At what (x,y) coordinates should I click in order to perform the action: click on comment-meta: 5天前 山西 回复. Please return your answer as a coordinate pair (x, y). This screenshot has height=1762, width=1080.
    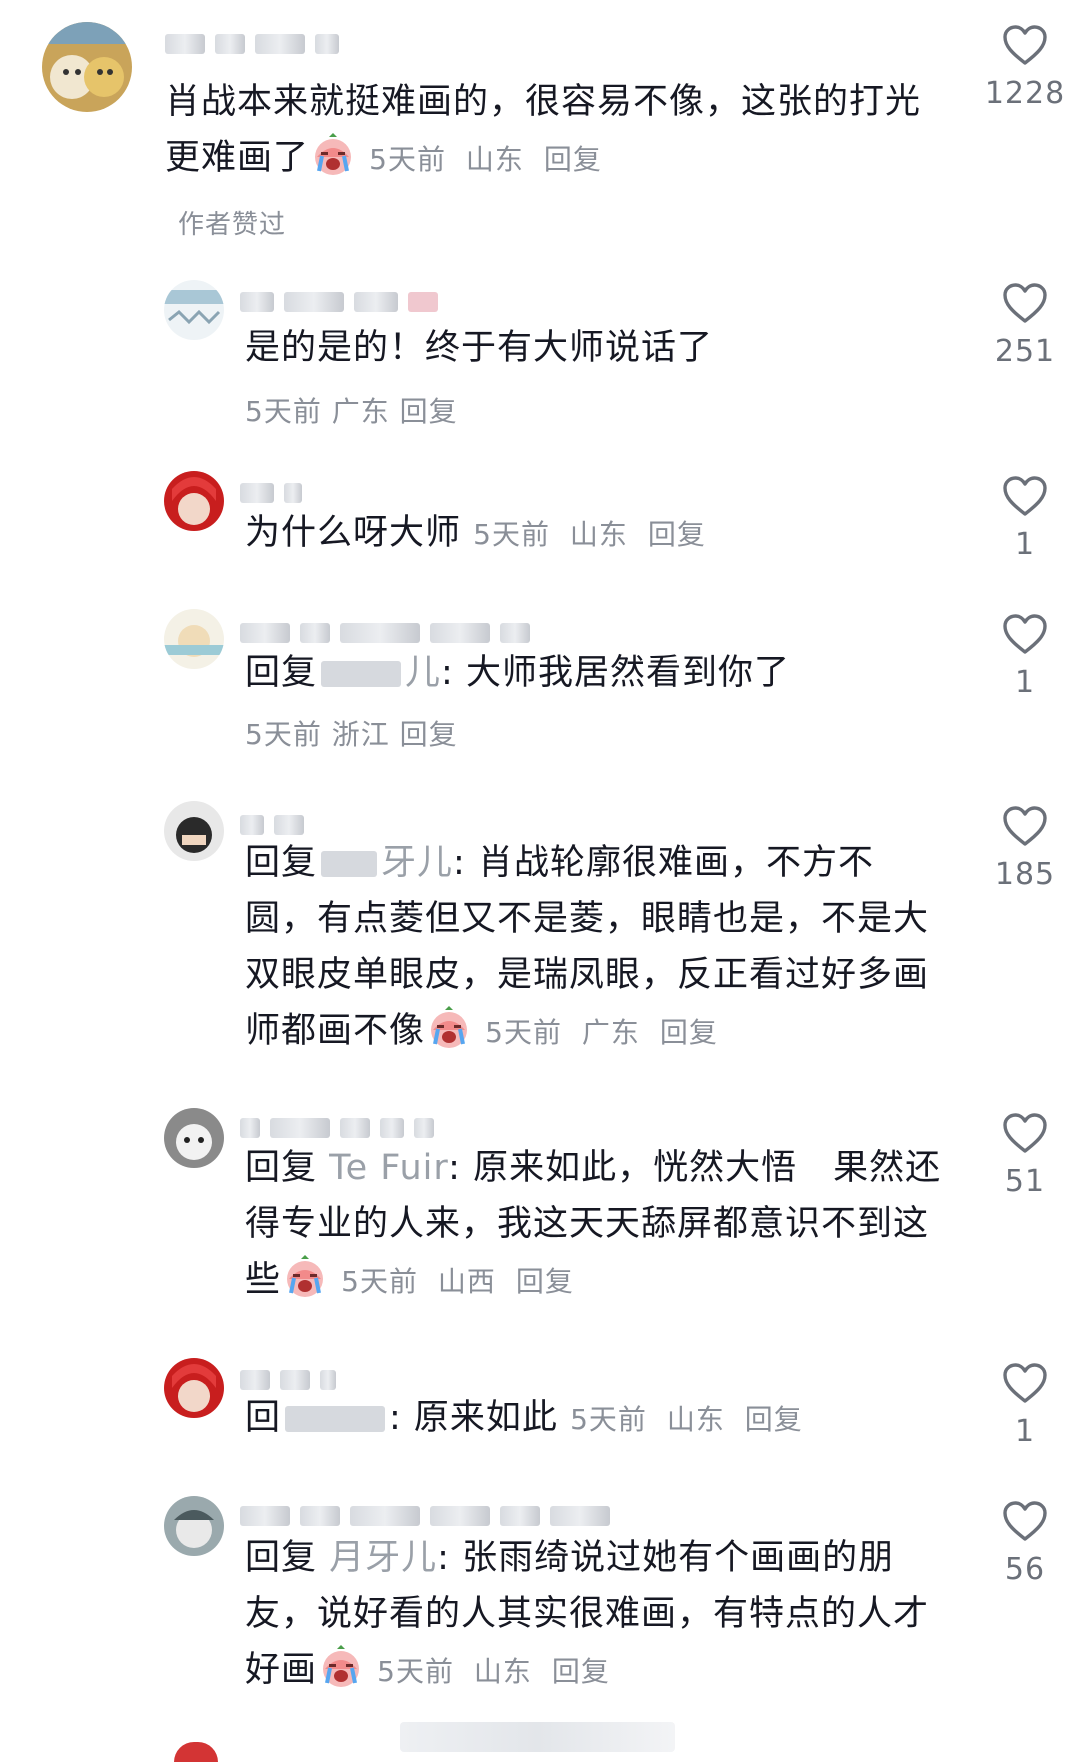
    Looking at the image, I should click on (457, 1281).